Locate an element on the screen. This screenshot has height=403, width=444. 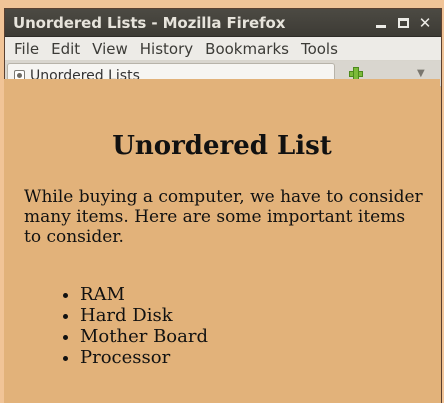
minimize-icon is located at coordinates (381, 26).